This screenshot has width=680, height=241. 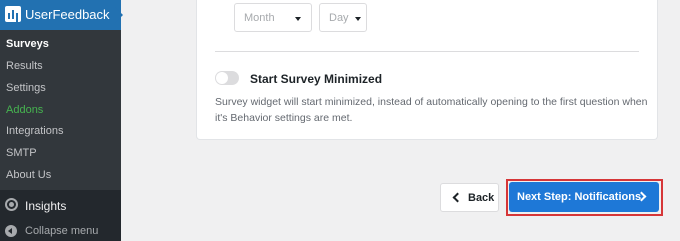 I want to click on next-step-notifications-button: Next Step: Notifications, so click(x=584, y=197).